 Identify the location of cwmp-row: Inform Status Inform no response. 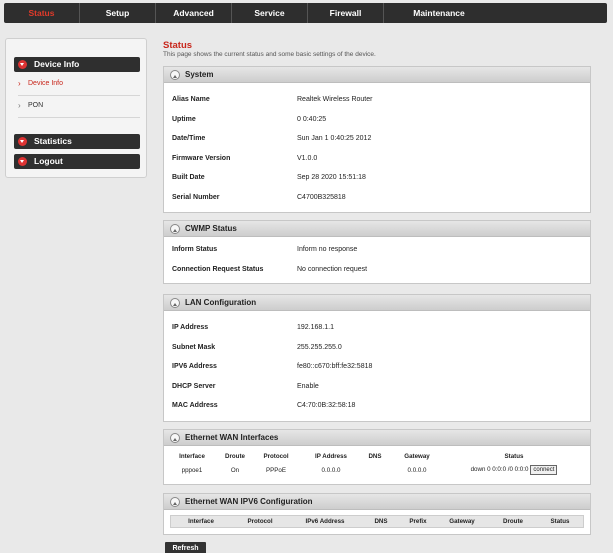
(377, 250).